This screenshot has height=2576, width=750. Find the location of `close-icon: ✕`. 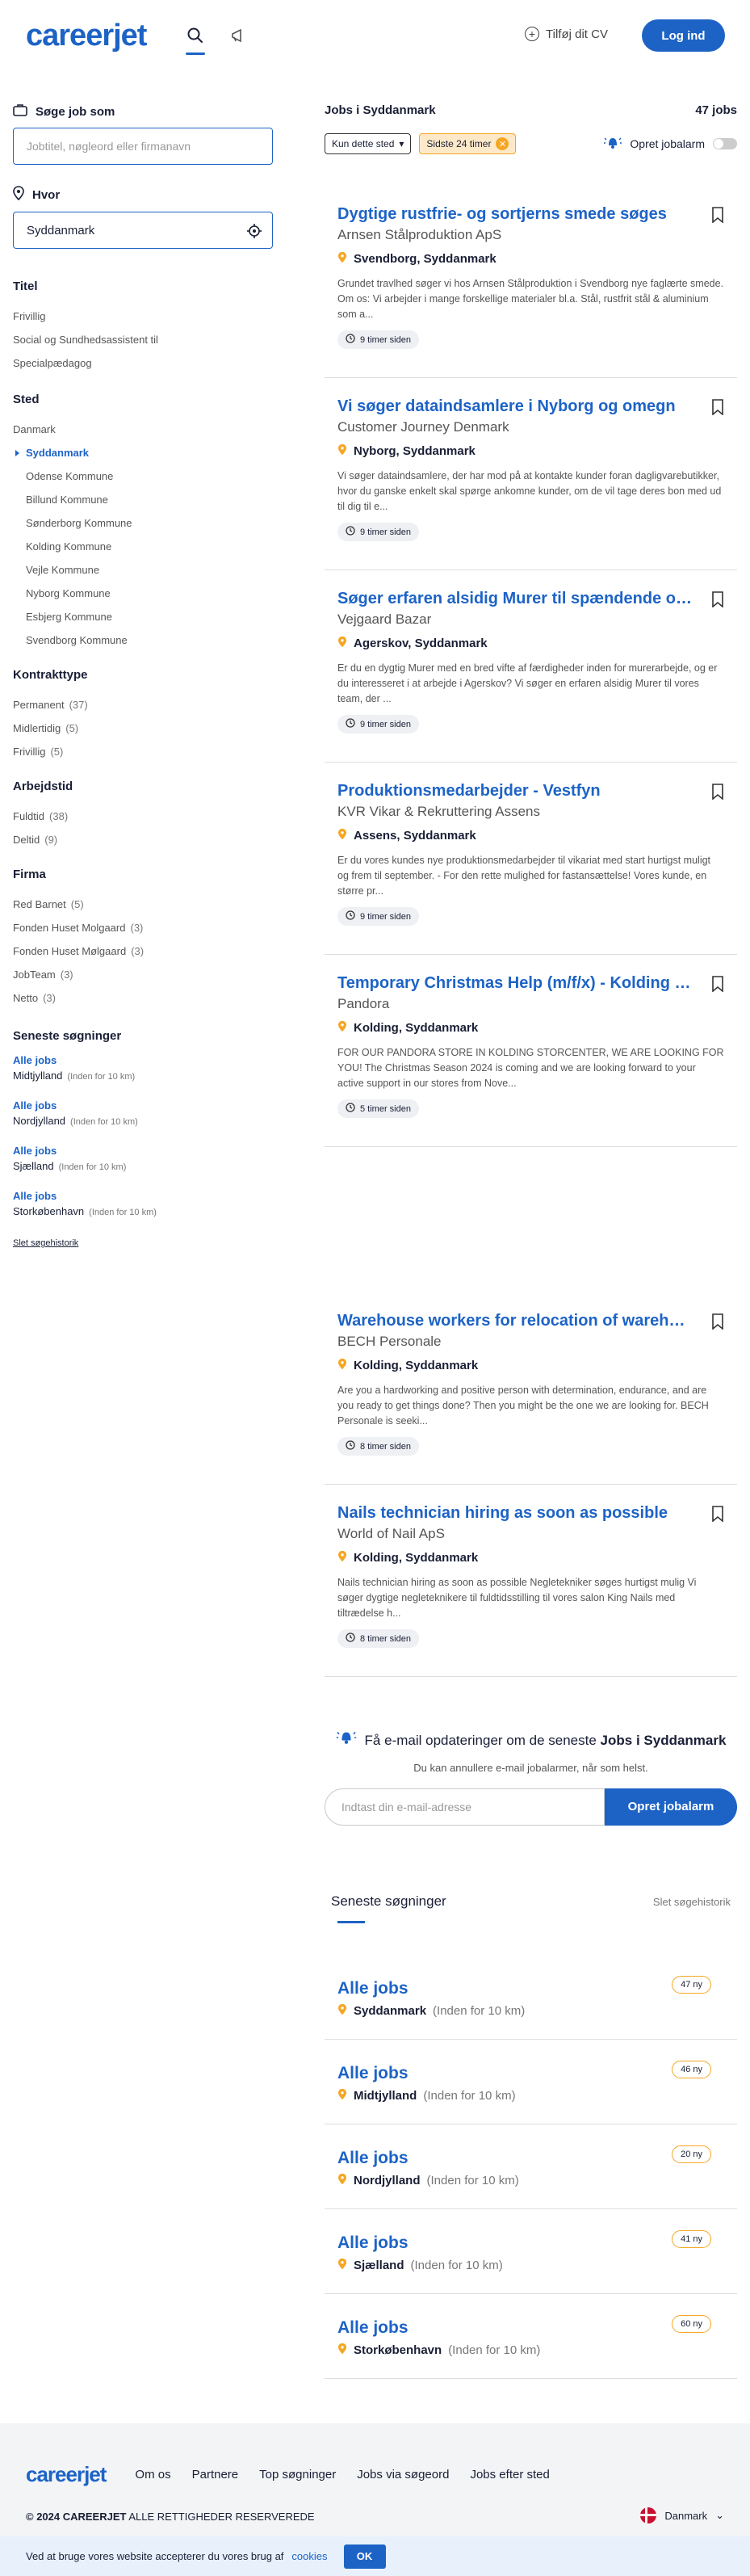

close-icon: ✕ is located at coordinates (502, 143).